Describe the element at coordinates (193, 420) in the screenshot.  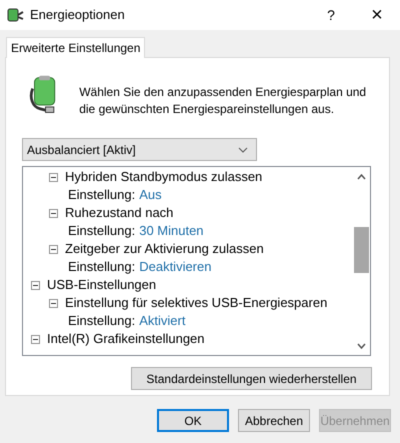
I see `dialog-button: OK` at that location.